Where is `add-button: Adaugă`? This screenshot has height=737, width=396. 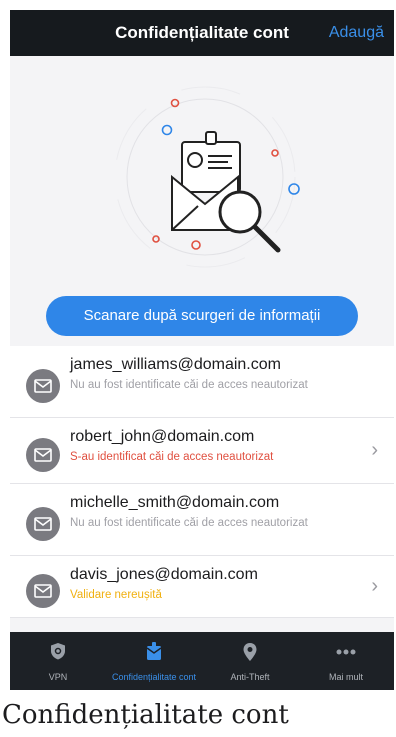
add-button: Adaugă is located at coordinates (356, 33).